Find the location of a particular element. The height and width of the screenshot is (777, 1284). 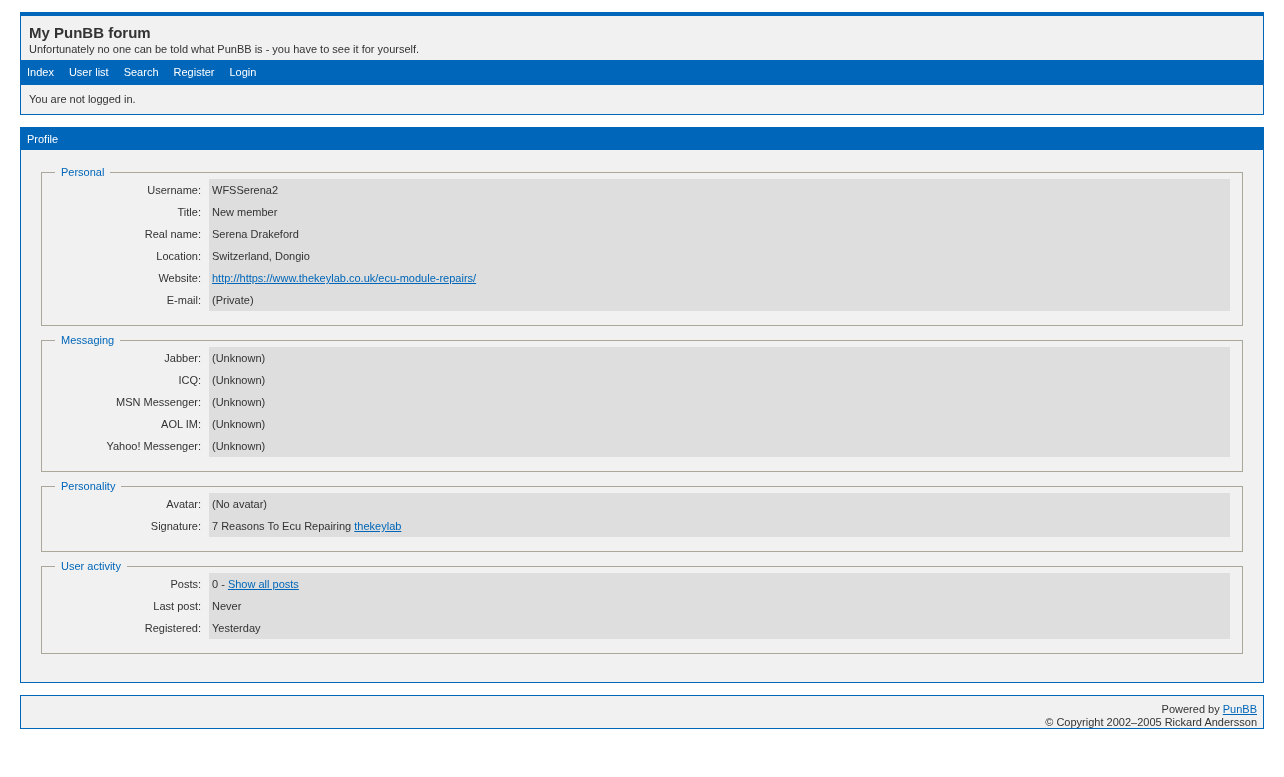

field-value: Yesterday is located at coordinates (719, 628).